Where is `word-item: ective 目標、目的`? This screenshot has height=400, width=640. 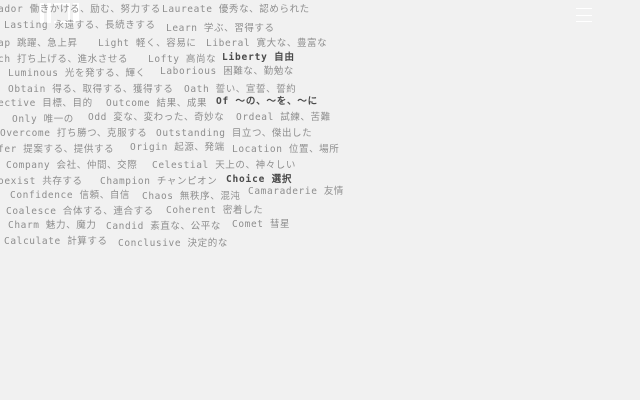 word-item: ective 目標、目的 is located at coordinates (46, 103).